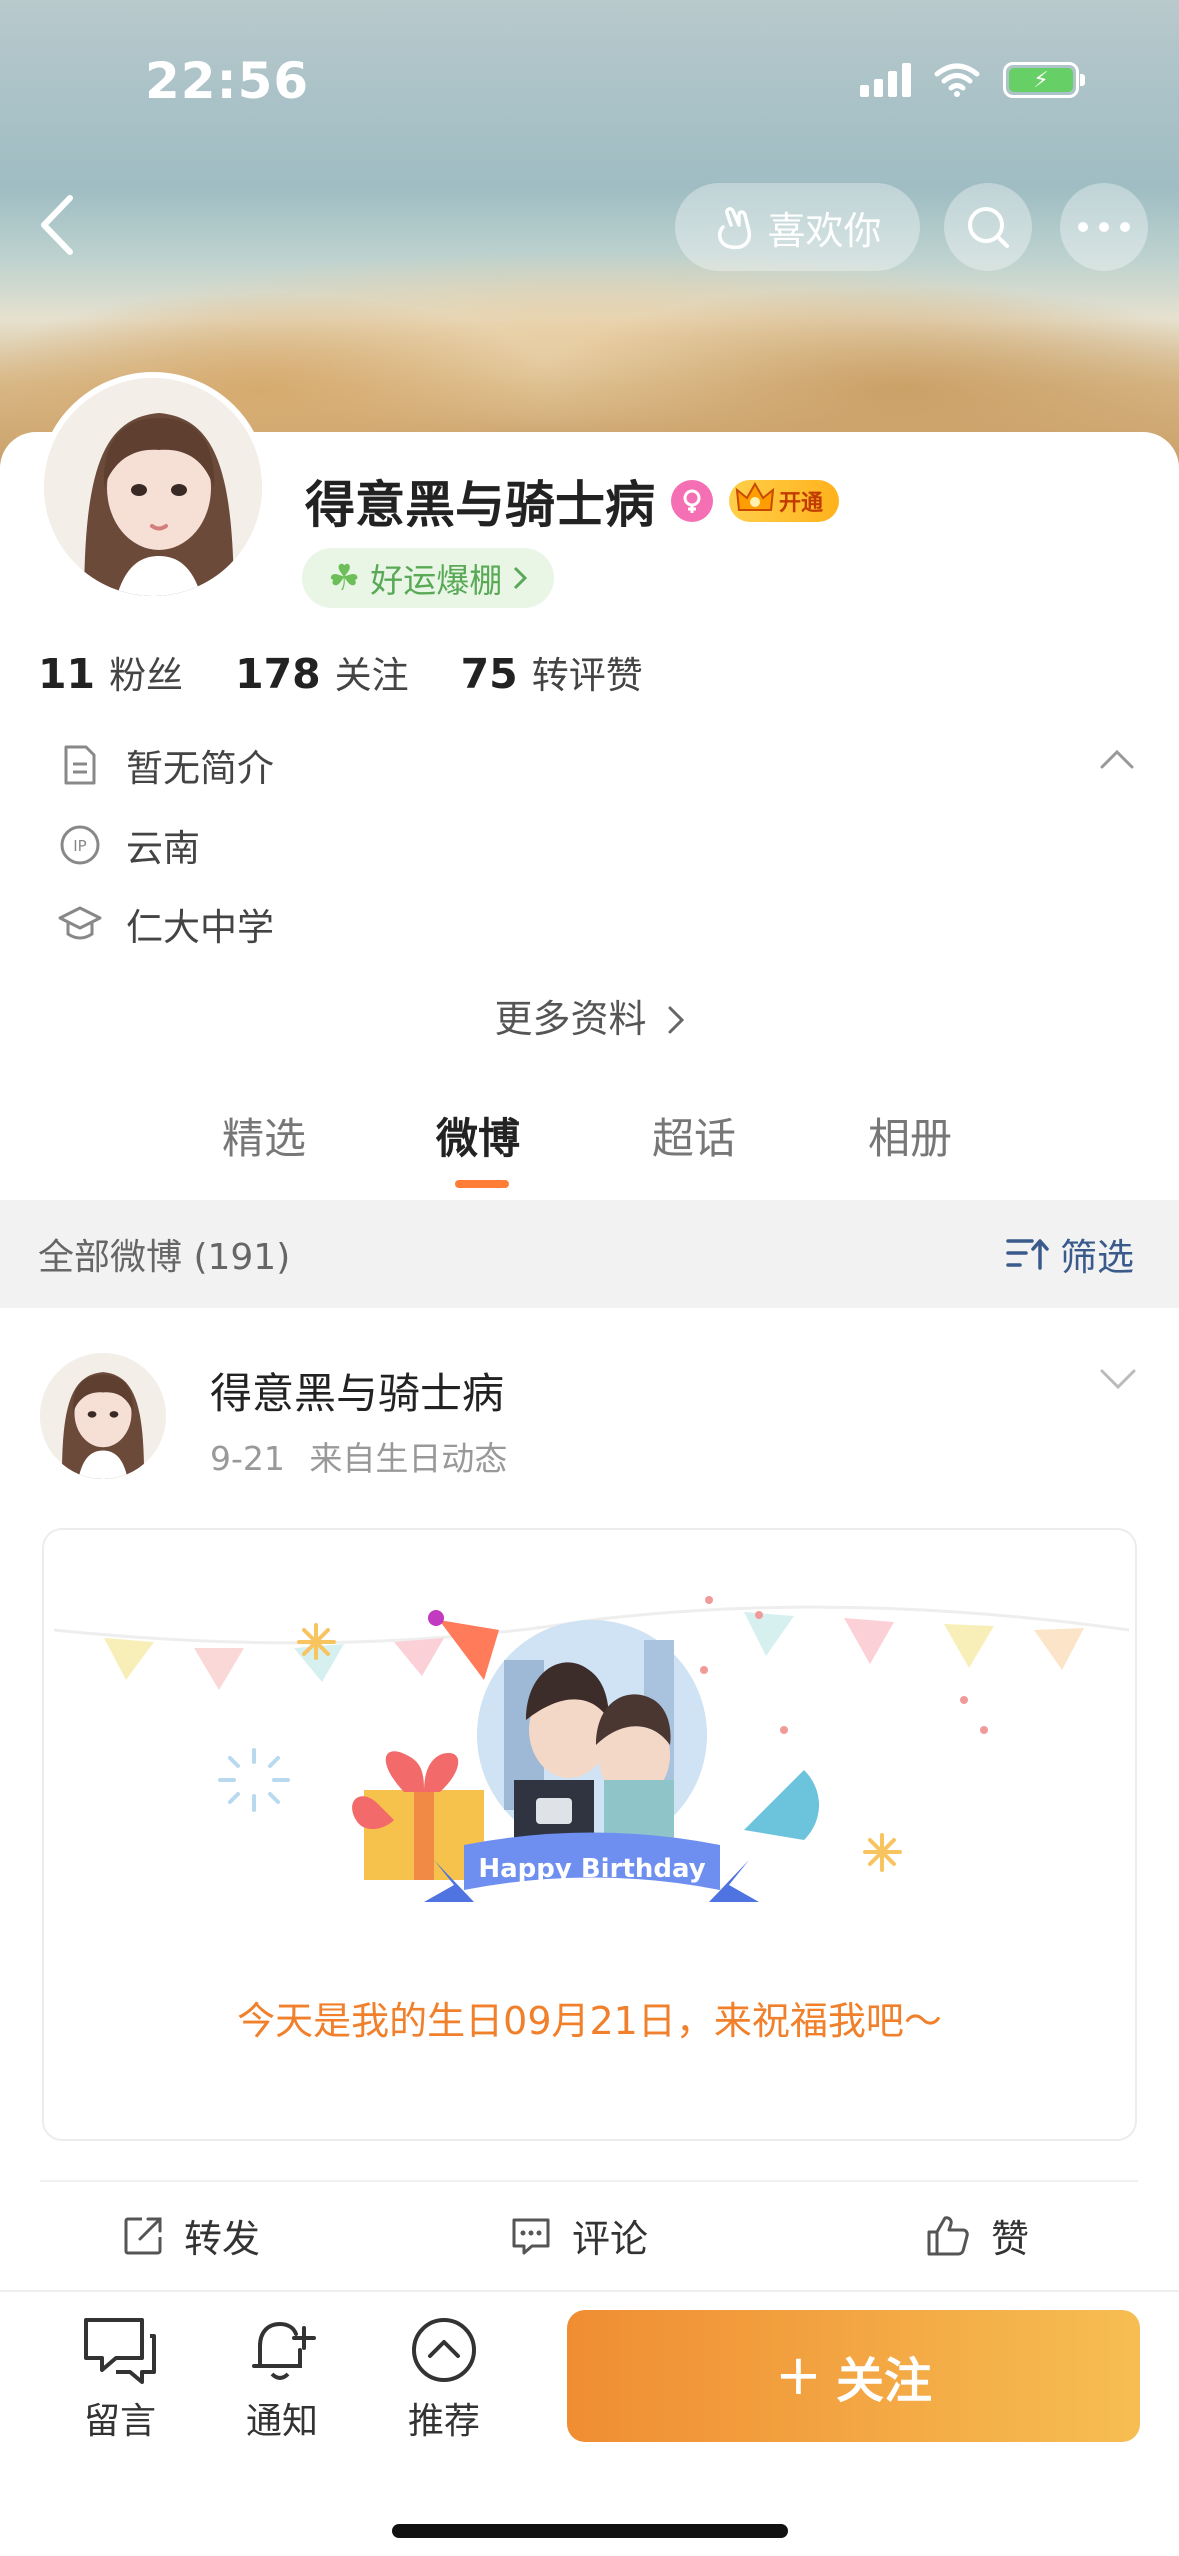 This screenshot has height=2556, width=1179. Describe the element at coordinates (570, 1019) in the screenshot. I see `more-info-label: 更多资料` at that location.